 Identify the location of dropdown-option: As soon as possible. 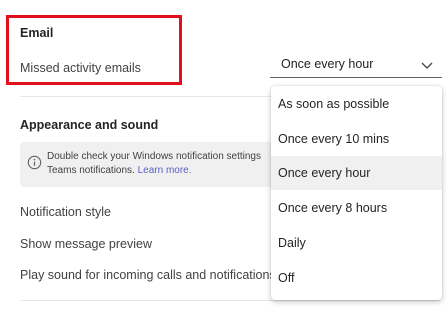
(356, 104).